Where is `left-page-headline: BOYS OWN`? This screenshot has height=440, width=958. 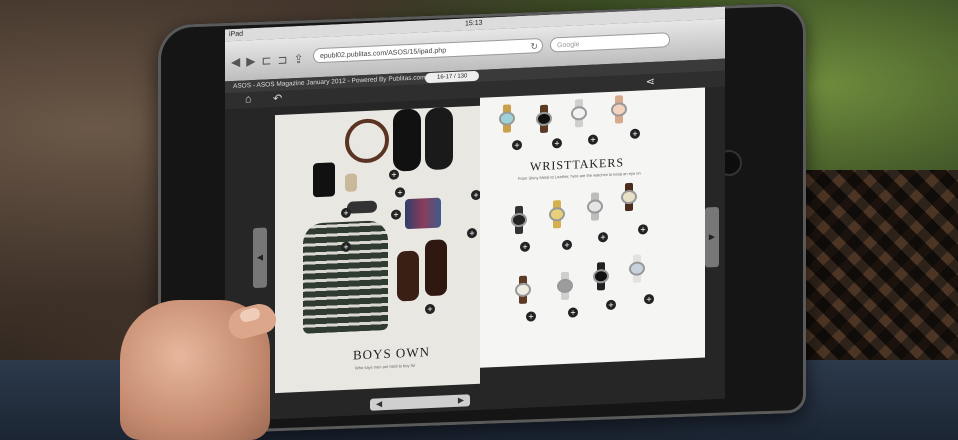
left-page-headline: BOYS OWN is located at coordinates (391, 353).